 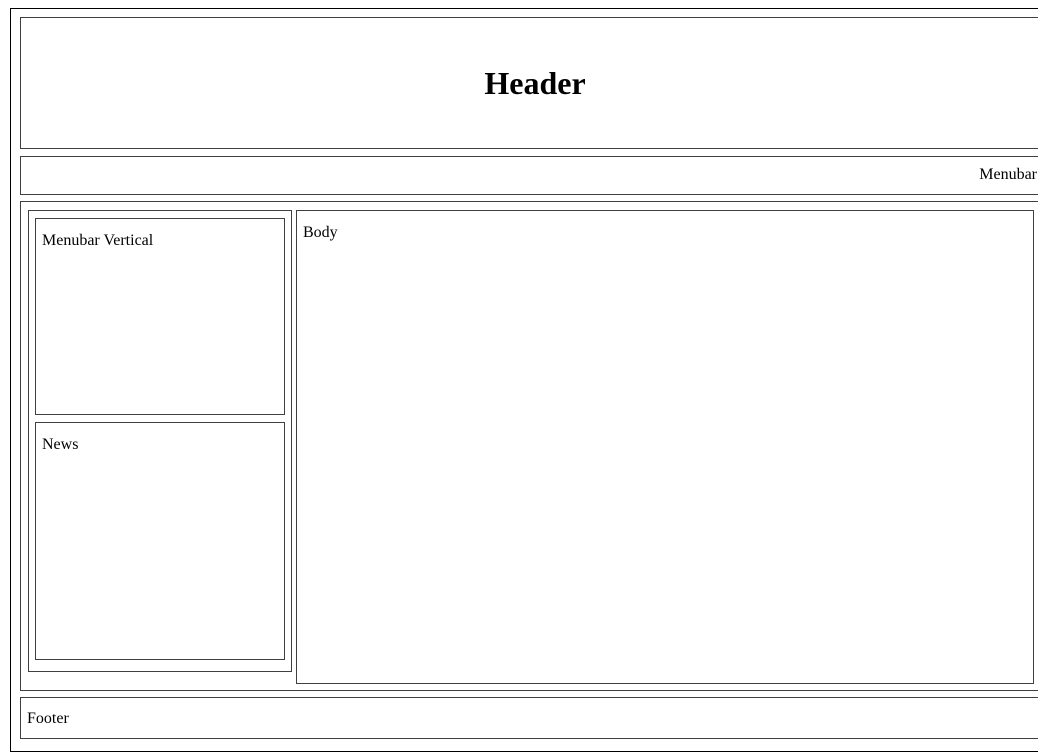 I want to click on menubar-label: Menubar, so click(x=1008, y=174).